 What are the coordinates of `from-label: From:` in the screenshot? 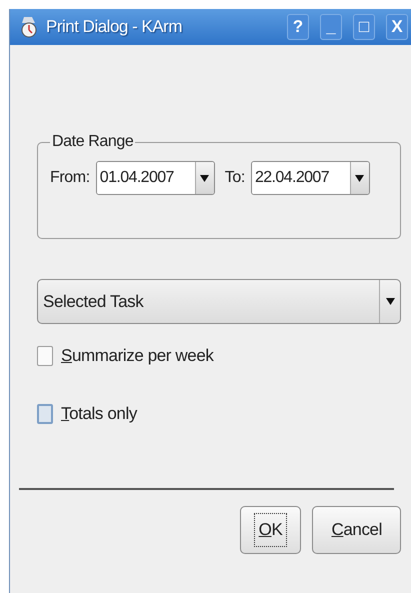 It's located at (70, 178).